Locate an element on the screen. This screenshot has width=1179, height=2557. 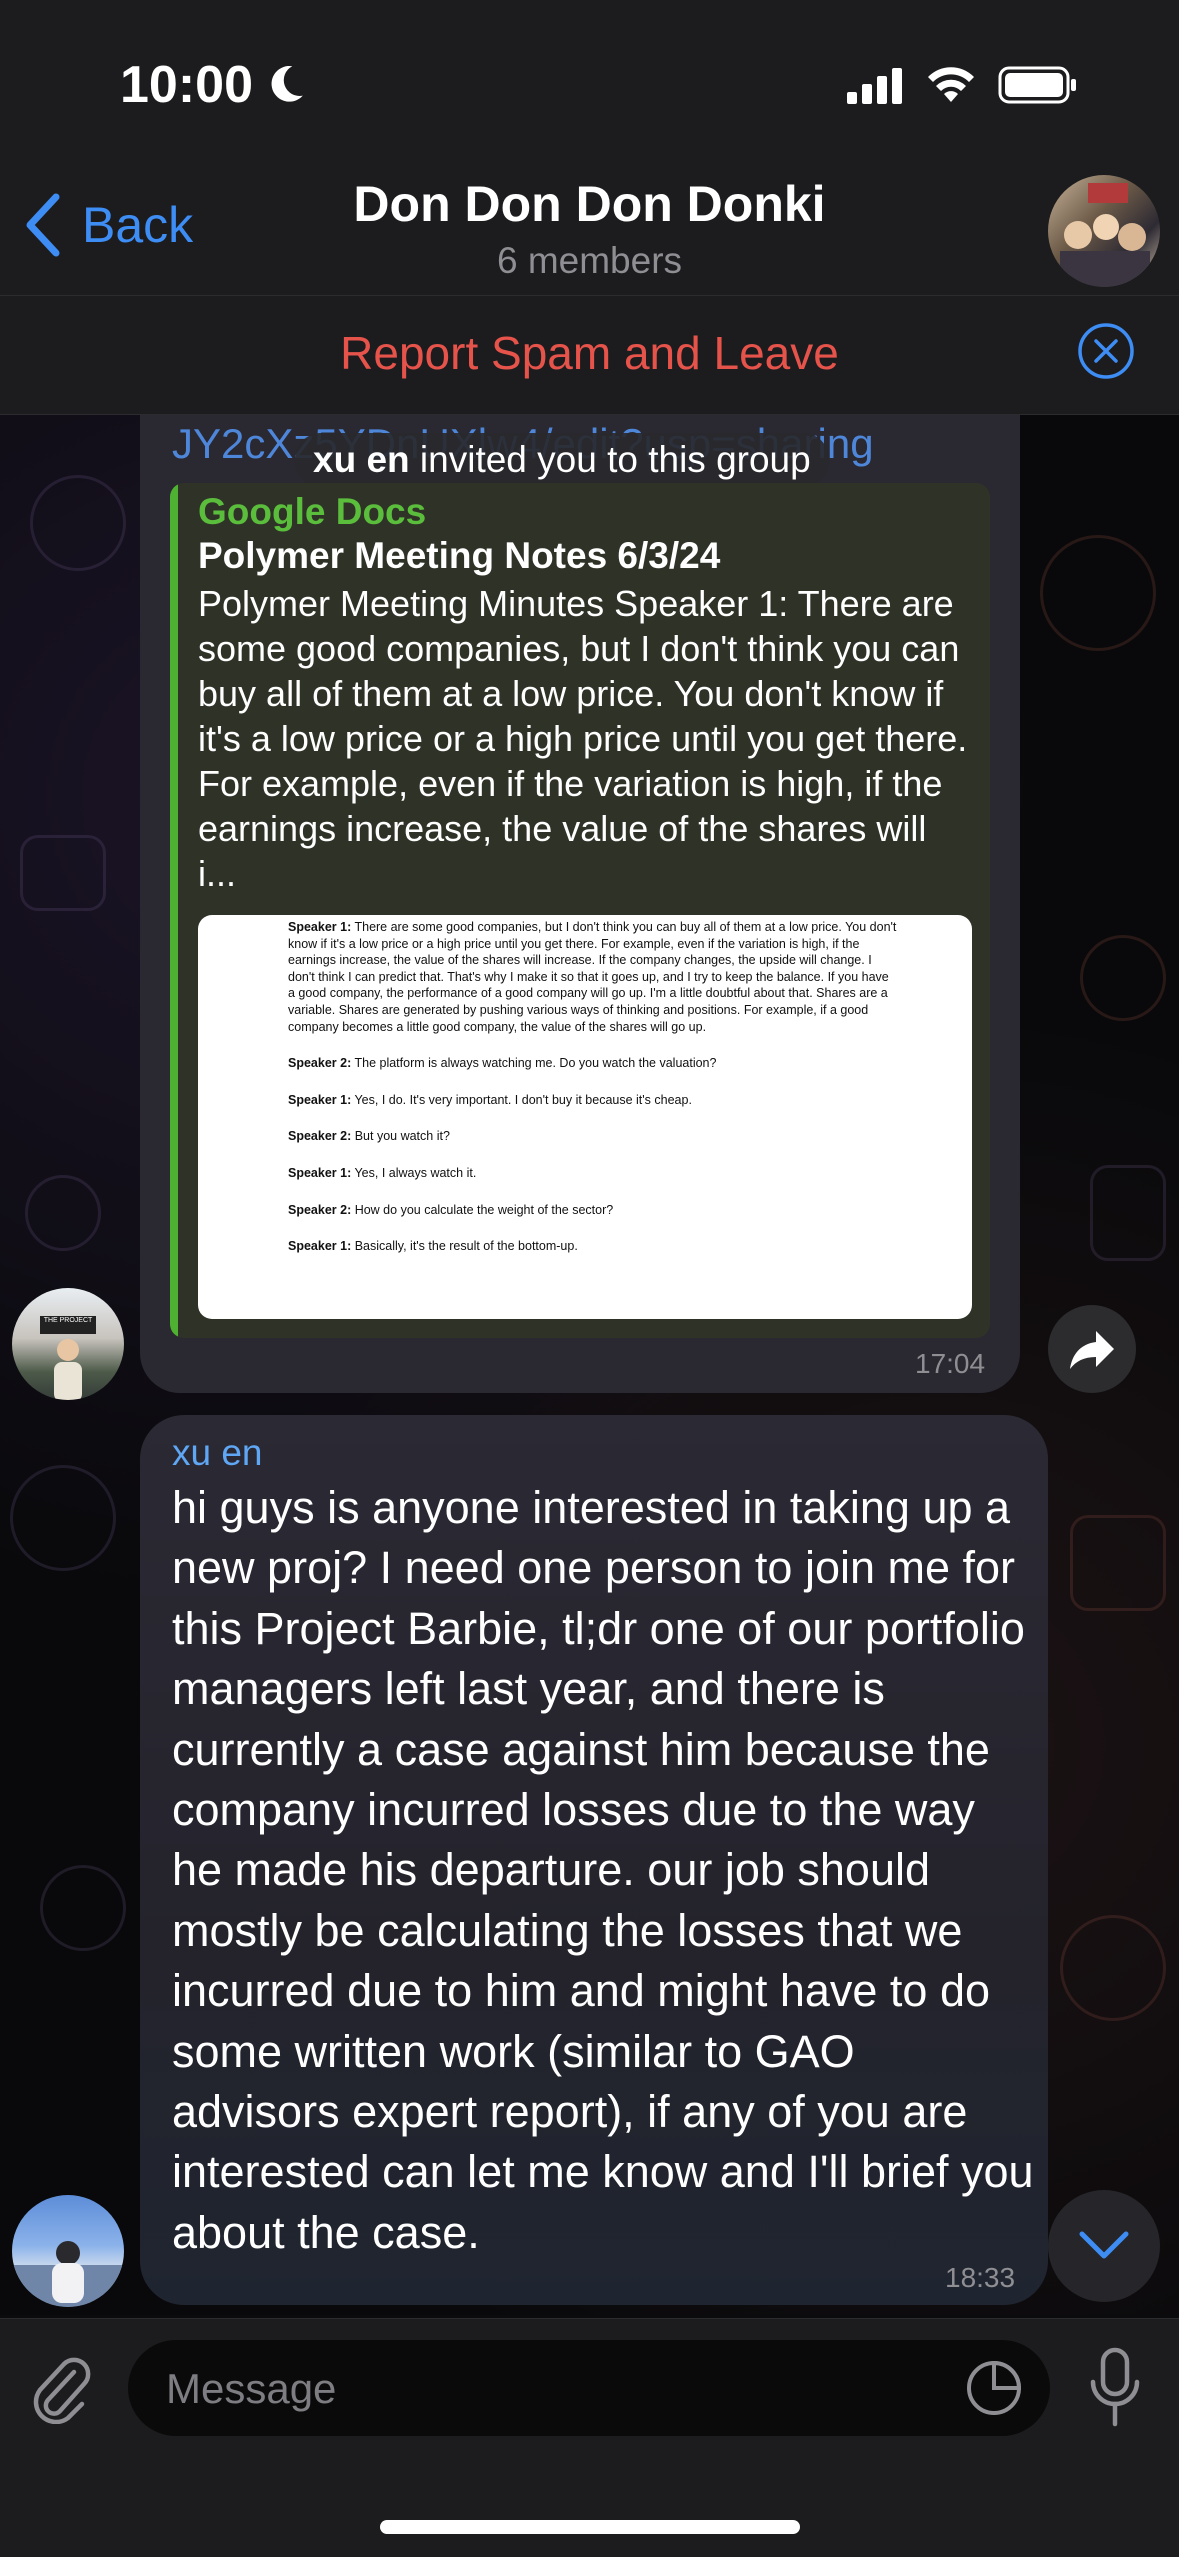
message-input is located at coordinates (566, 2389).